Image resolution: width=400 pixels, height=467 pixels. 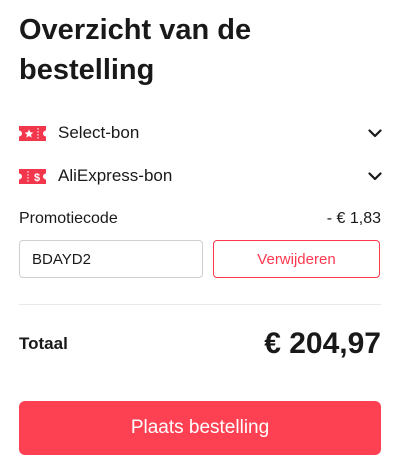 What do you see at coordinates (200, 344) in the screenshot?
I see `total-row: Totaal € 204,97` at bounding box center [200, 344].